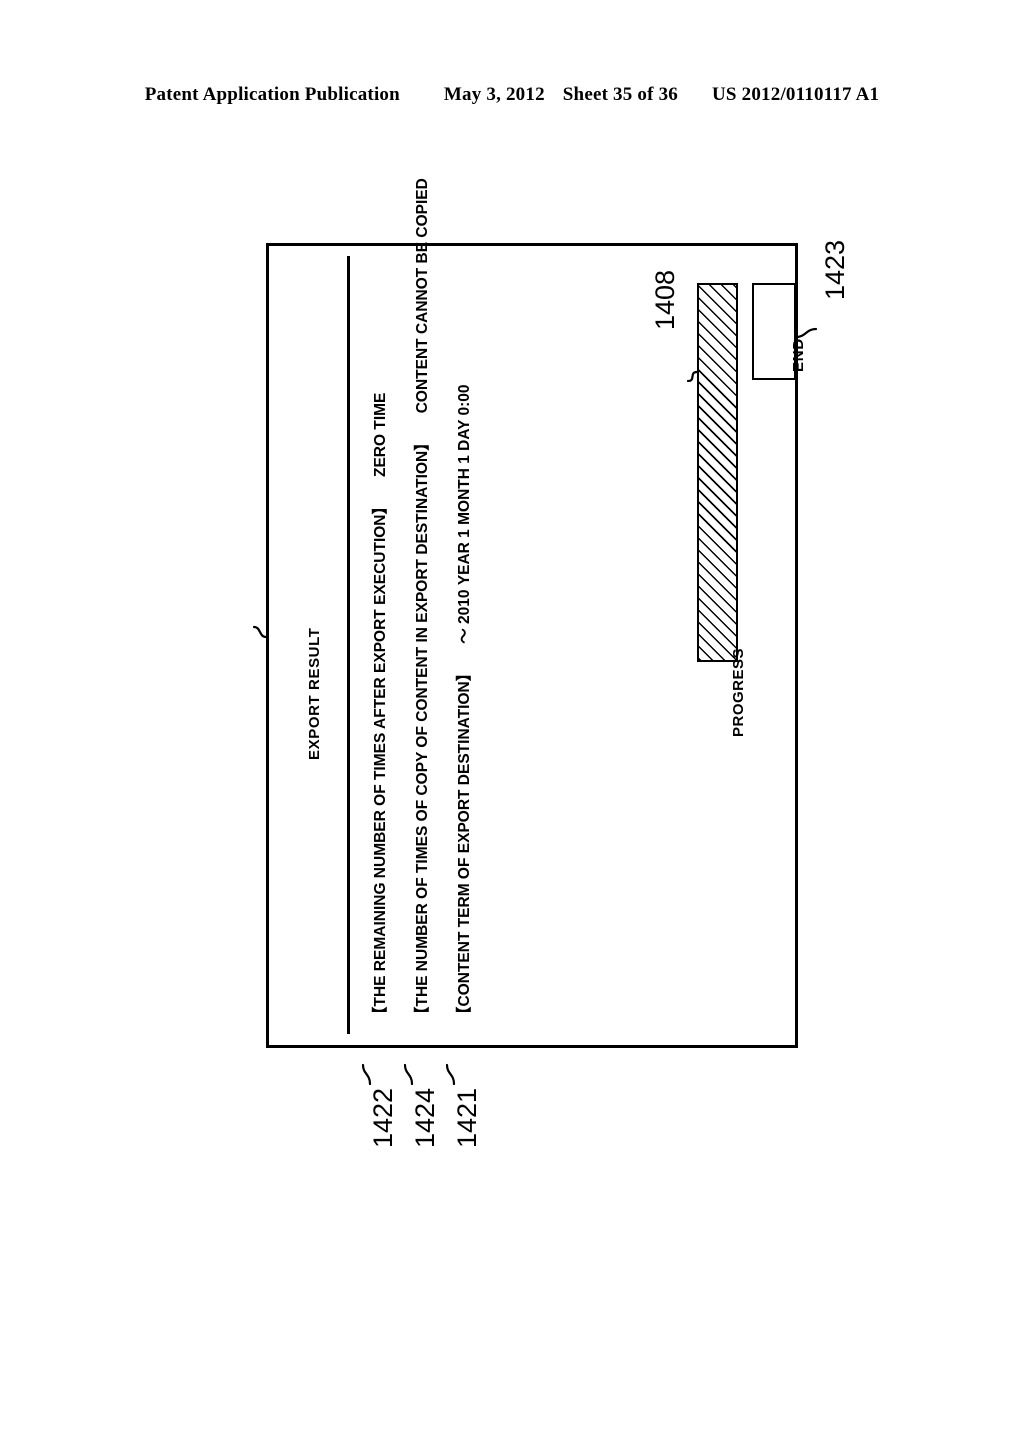 This screenshot has width=1024, height=1438. What do you see at coordinates (717, 472) in the screenshot?
I see `progress-bar` at bounding box center [717, 472].